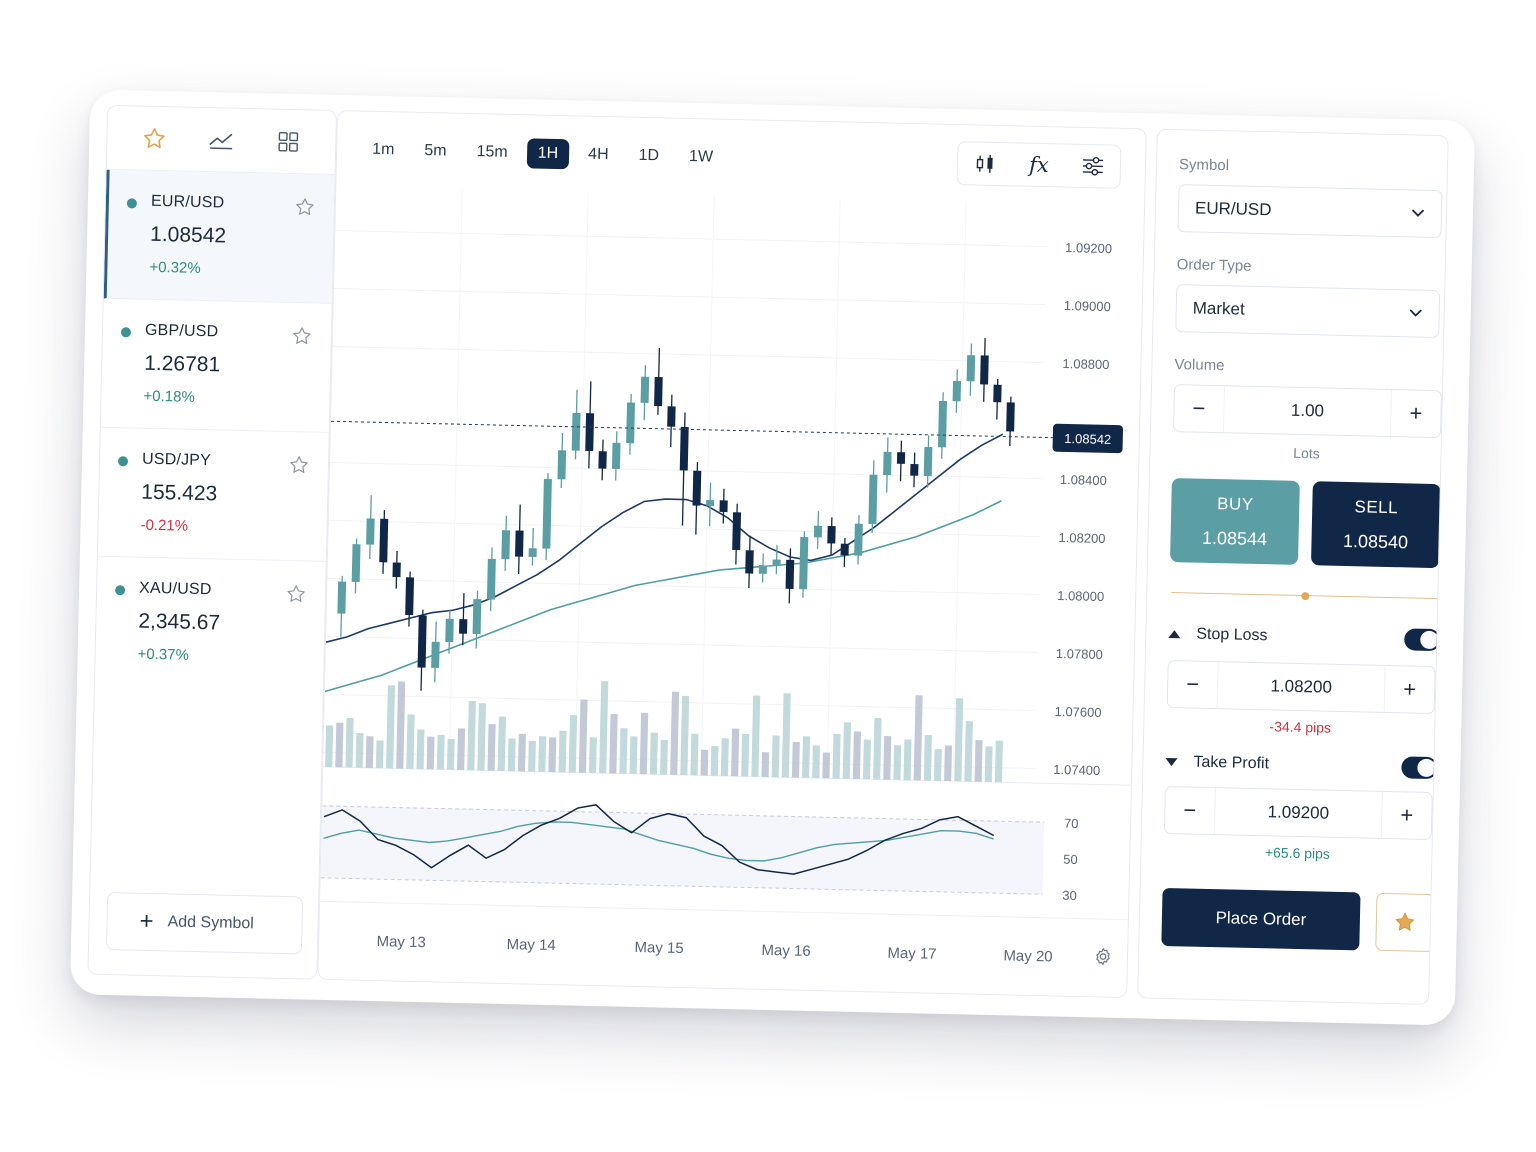 This screenshot has width=1536, height=1152. I want to click on candlestick-button, so click(985, 163).